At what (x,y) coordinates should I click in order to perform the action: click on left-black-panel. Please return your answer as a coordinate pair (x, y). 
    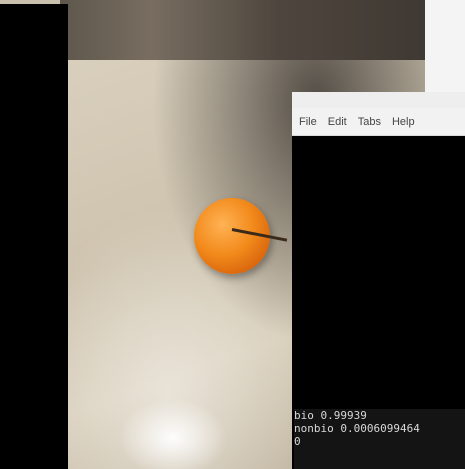
    Looking at the image, I should click on (34, 236).